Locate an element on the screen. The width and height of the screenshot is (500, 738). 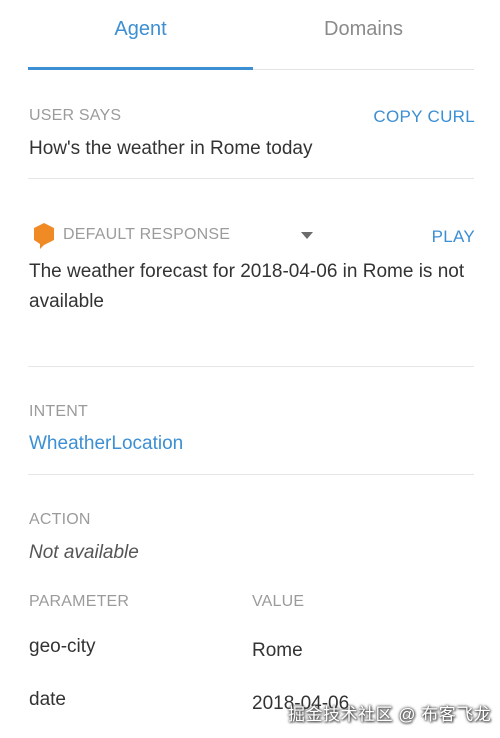
default-response-label: DEFAULT RESPONSE is located at coordinates (147, 234).